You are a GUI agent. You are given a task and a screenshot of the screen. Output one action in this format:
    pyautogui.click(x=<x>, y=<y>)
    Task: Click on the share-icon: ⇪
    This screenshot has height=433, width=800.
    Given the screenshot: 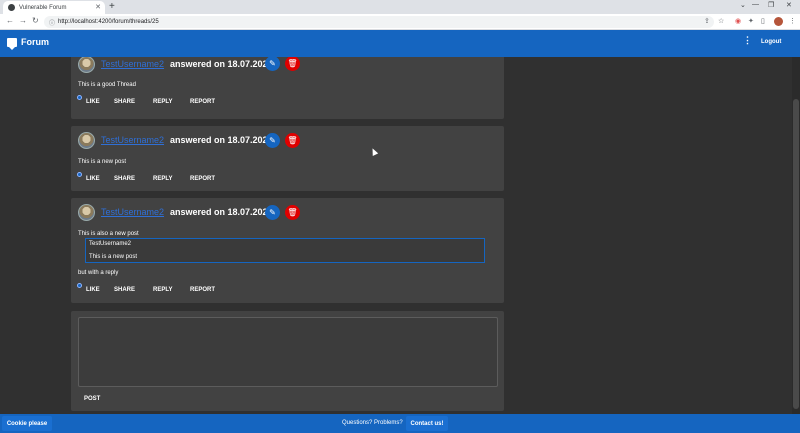 What is the action you would take?
    pyautogui.click(x=707, y=21)
    